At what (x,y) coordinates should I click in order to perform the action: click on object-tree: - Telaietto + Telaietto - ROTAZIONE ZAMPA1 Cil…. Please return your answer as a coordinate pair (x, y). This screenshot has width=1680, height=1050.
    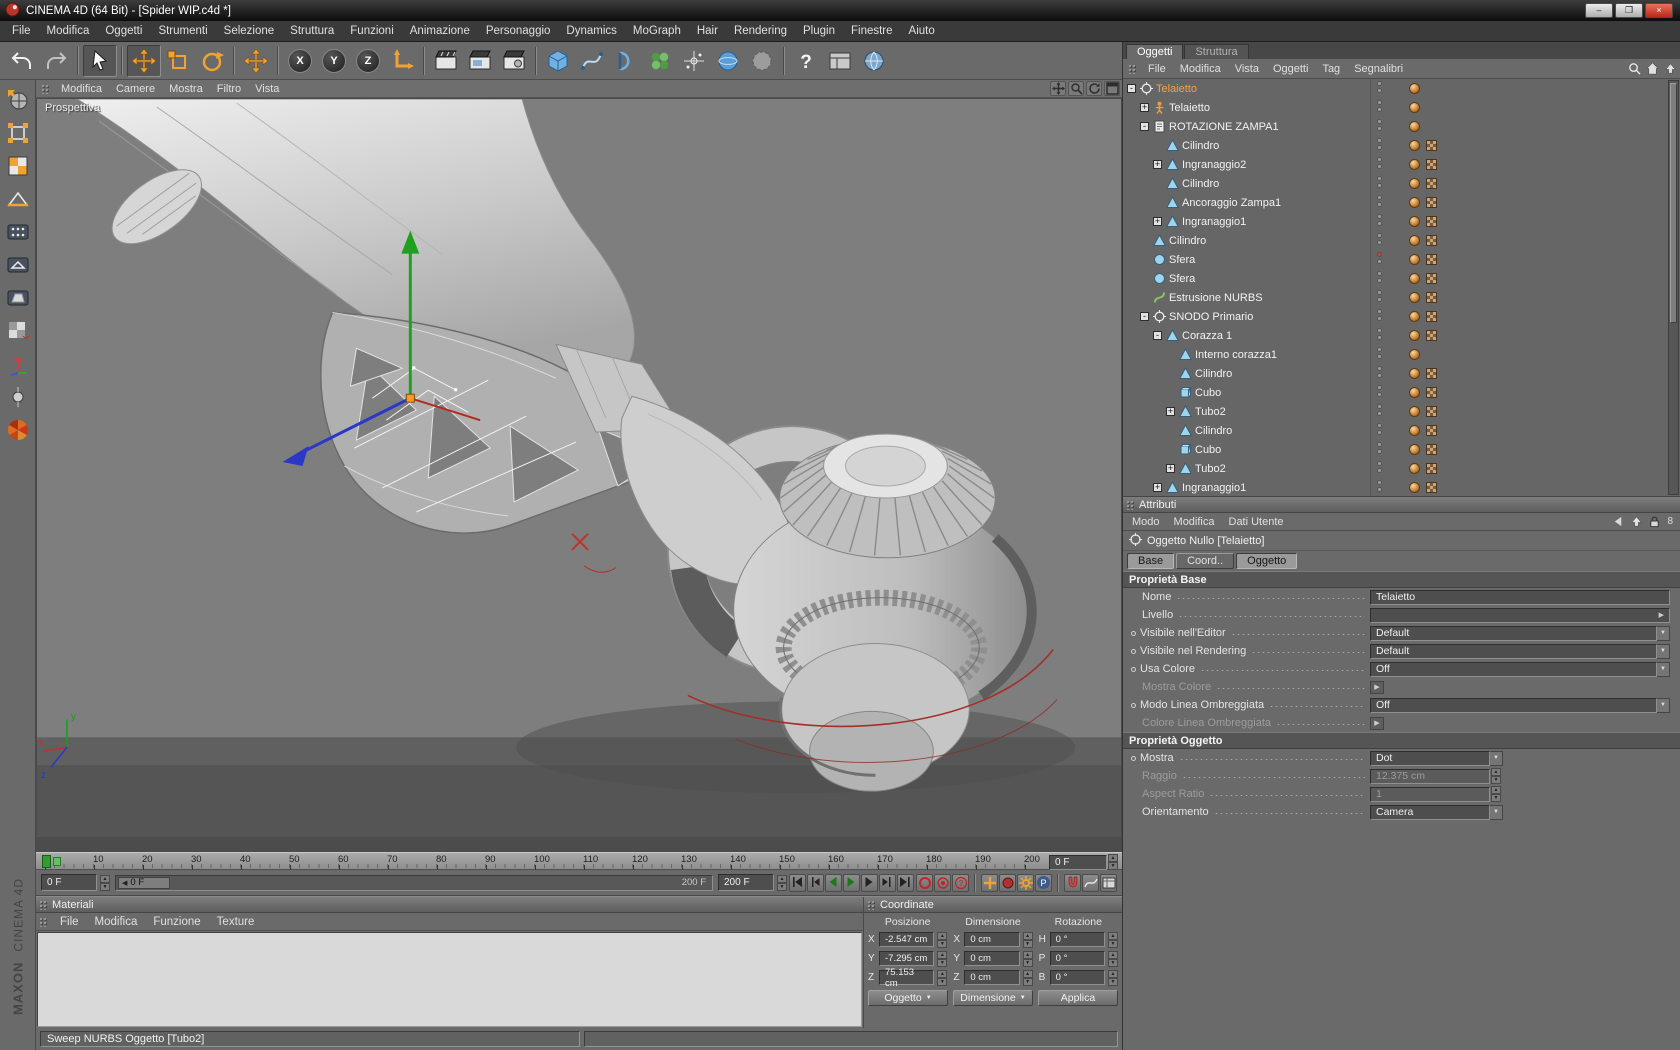
    Looking at the image, I should click on (1401, 288).